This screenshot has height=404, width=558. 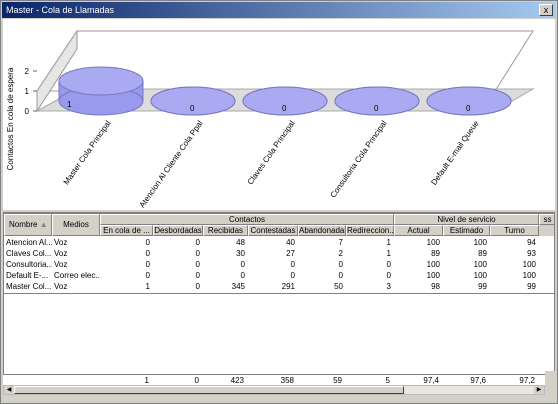 What do you see at coordinates (546, 219) in the screenshot?
I see `group-header-extra: ss` at bounding box center [546, 219].